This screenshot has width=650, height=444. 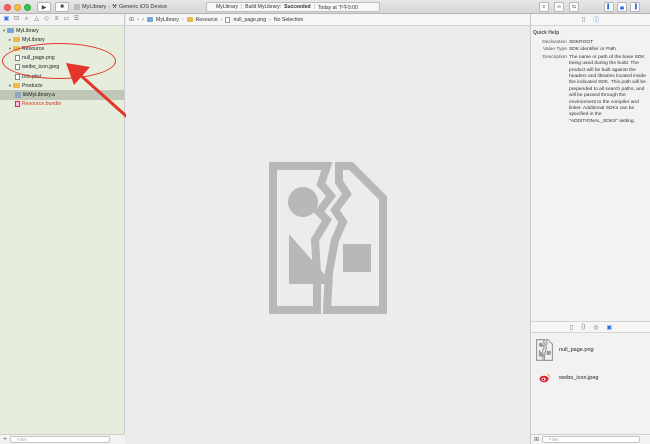 I want to click on scheme-selector: MyLibrary › ⚒ Generic iOS Device, so click(x=126, y=7).